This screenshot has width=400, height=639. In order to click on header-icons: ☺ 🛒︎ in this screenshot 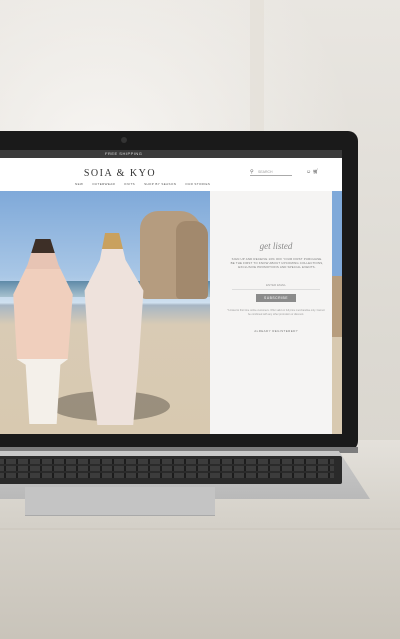, I will do `click(312, 172)`.